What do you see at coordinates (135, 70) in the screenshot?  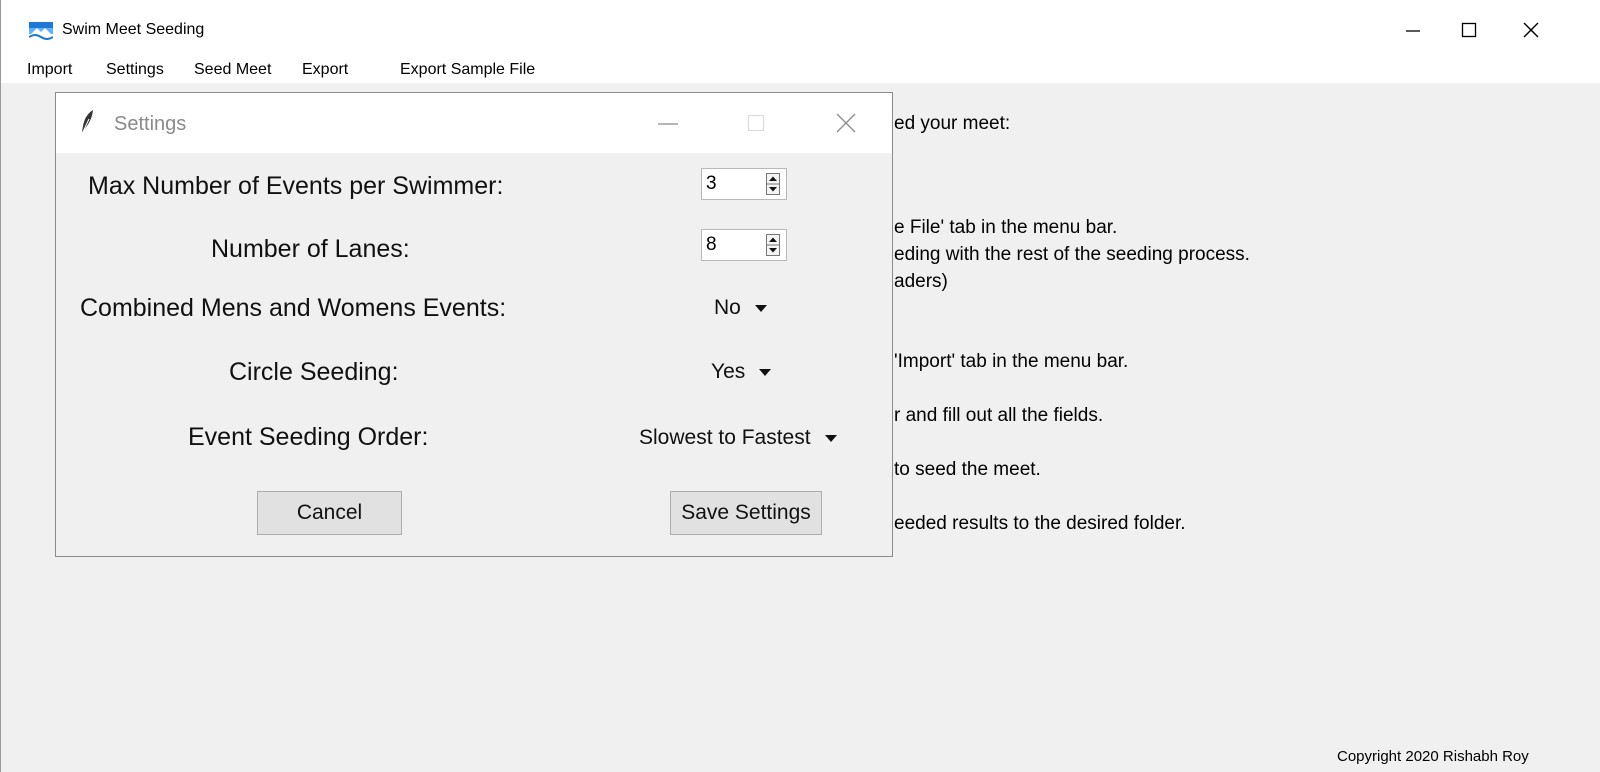 I see `menu-settings: Settings` at bounding box center [135, 70].